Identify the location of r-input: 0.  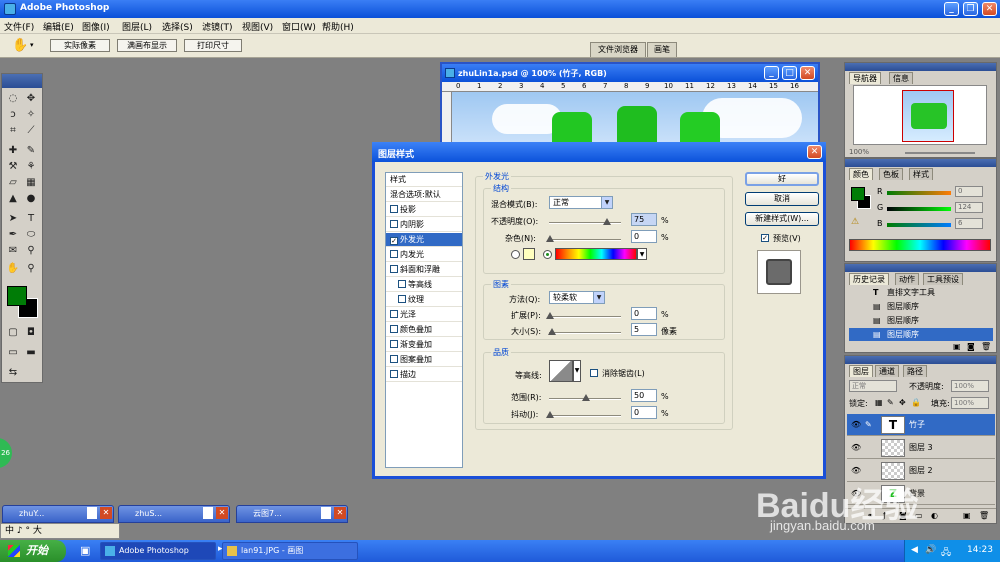
(969, 191).